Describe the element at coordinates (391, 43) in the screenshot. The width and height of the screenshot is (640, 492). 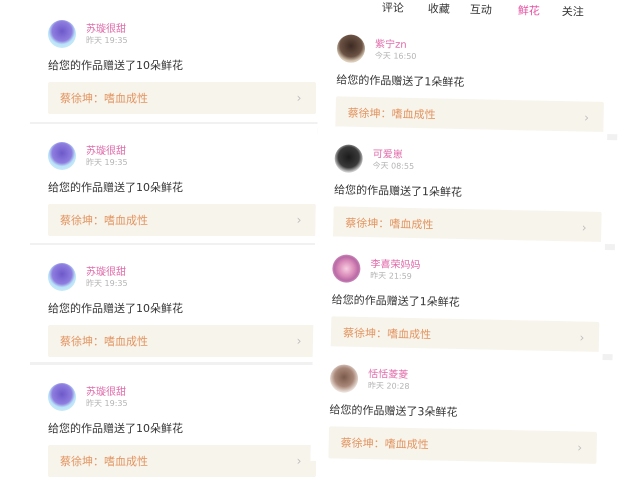
I see `sender-name: 紫宁zn` at that location.